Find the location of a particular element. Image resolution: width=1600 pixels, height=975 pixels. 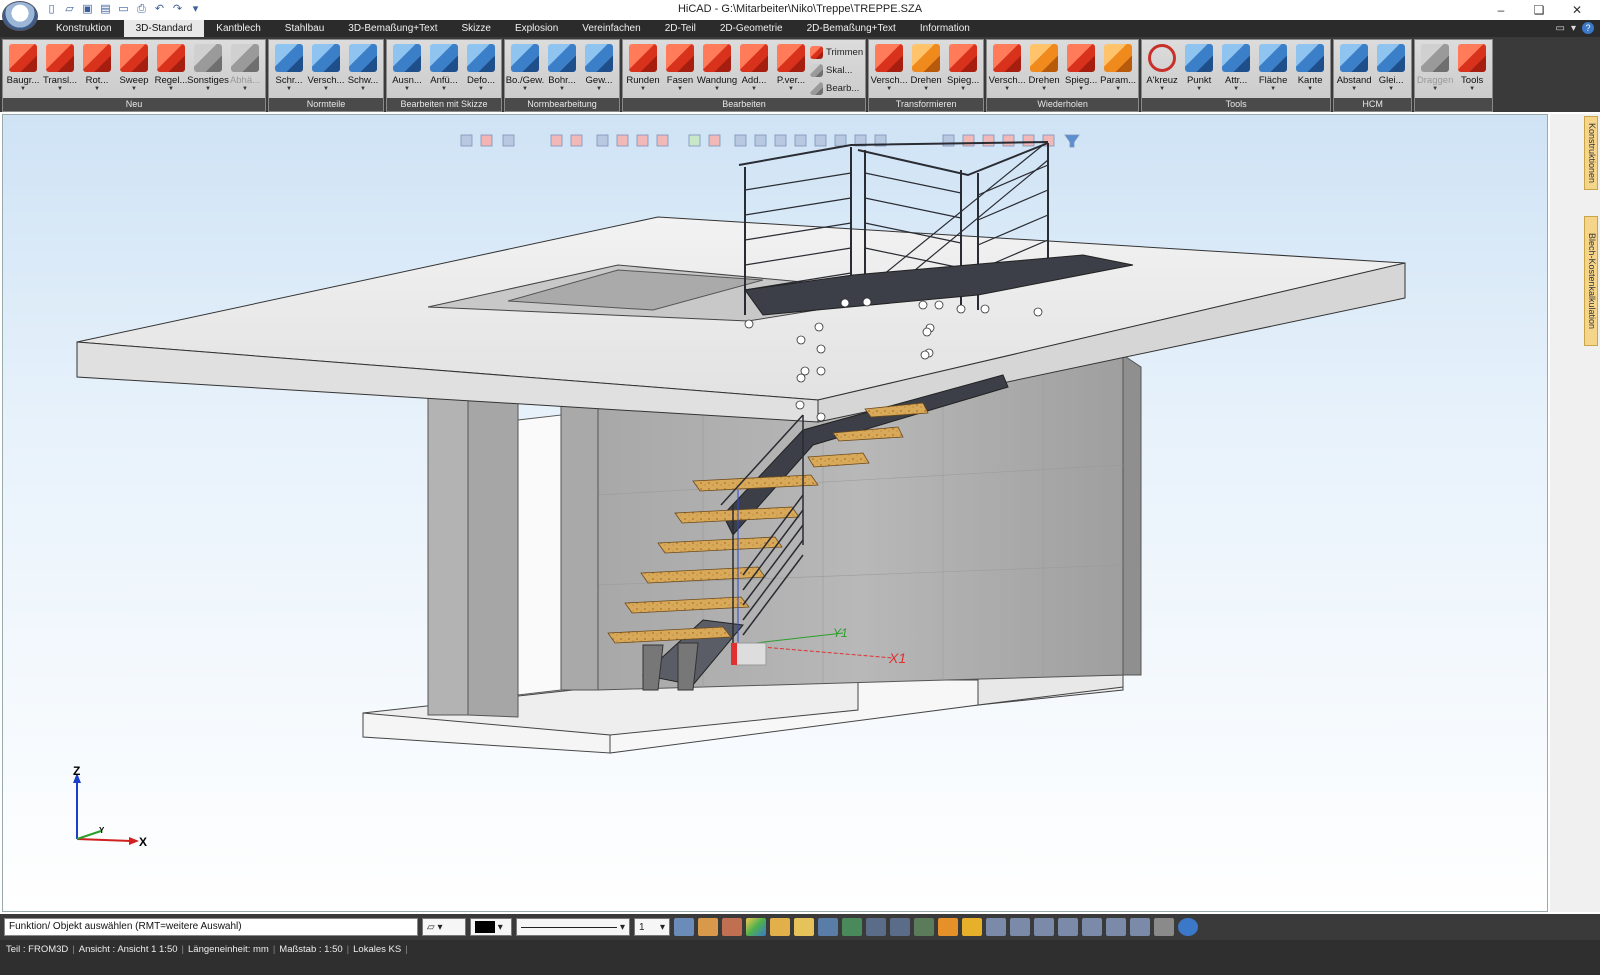

zoom-all-icon is located at coordinates (576, 140).